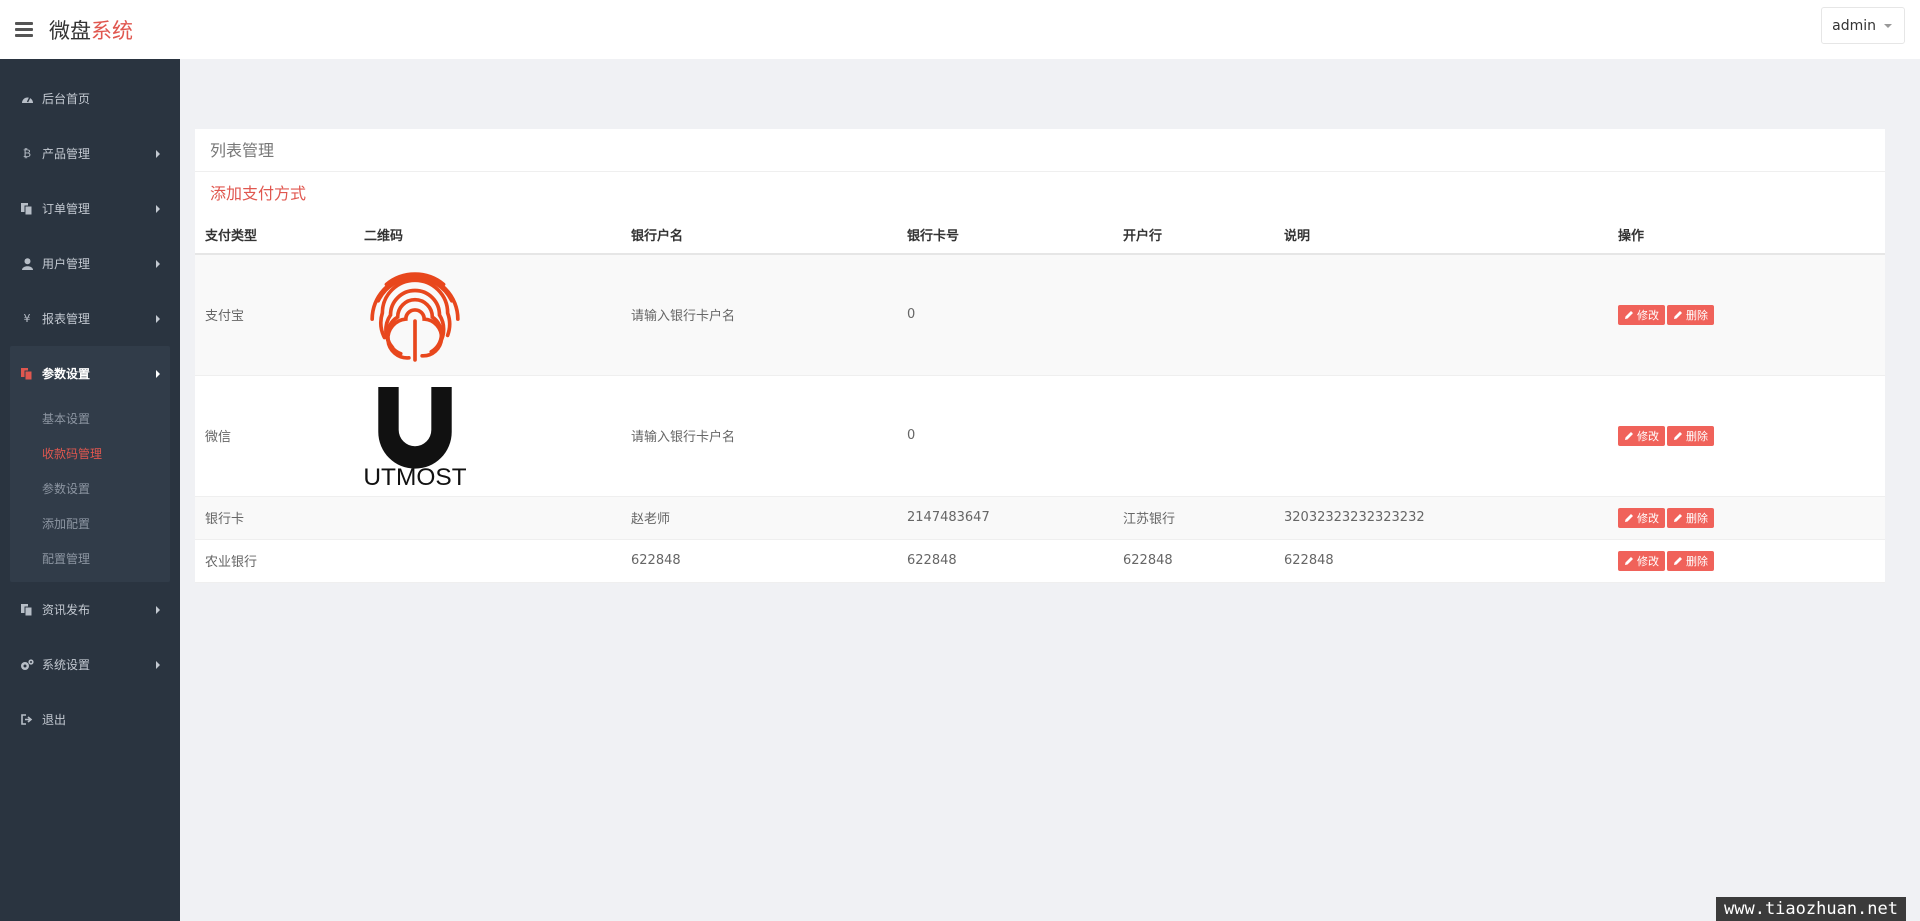 Image resolution: width=1920 pixels, height=921 pixels. I want to click on cell-qr: UTMOST, so click(487, 436).